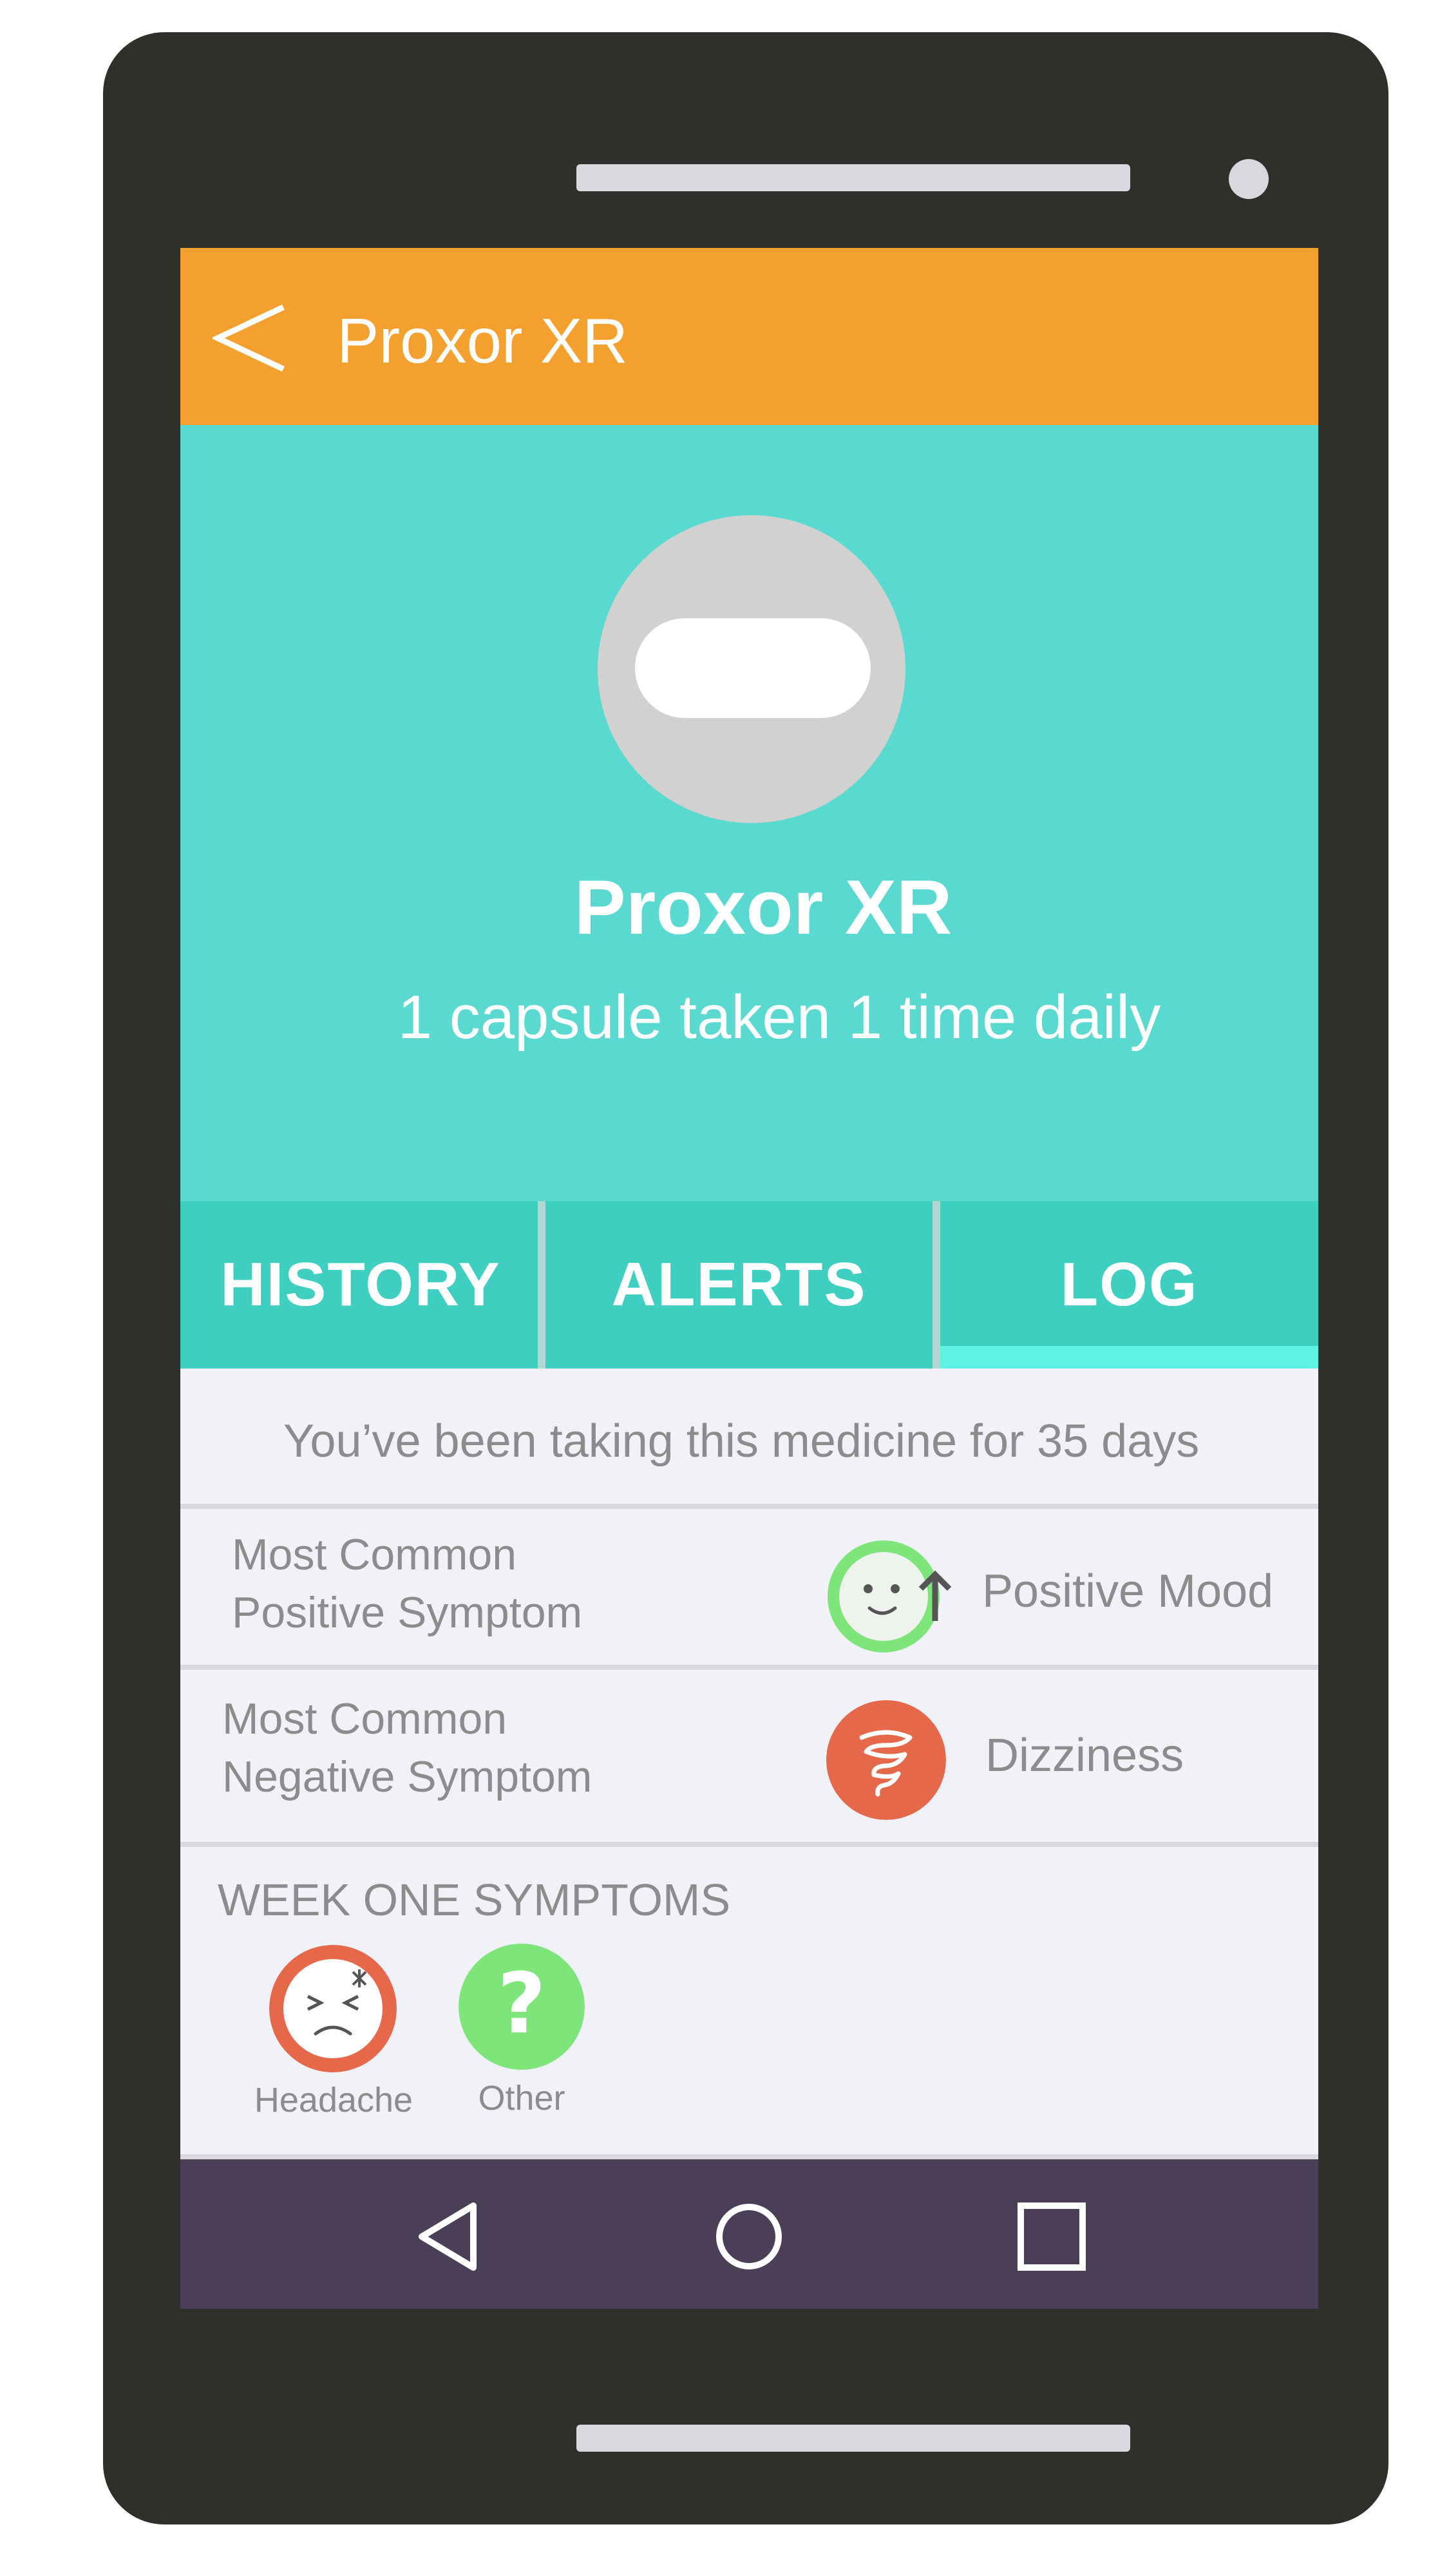 The image size is (1449, 2576). I want to click on app-bar: Proxor XR, so click(749, 336).